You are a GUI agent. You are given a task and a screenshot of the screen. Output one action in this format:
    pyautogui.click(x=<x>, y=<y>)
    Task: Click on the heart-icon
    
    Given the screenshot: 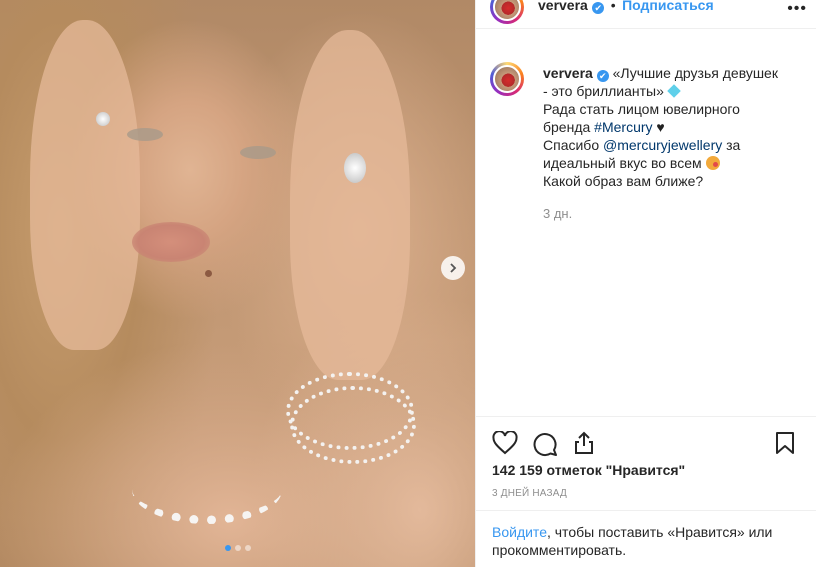 What is the action you would take?
    pyautogui.click(x=505, y=443)
    